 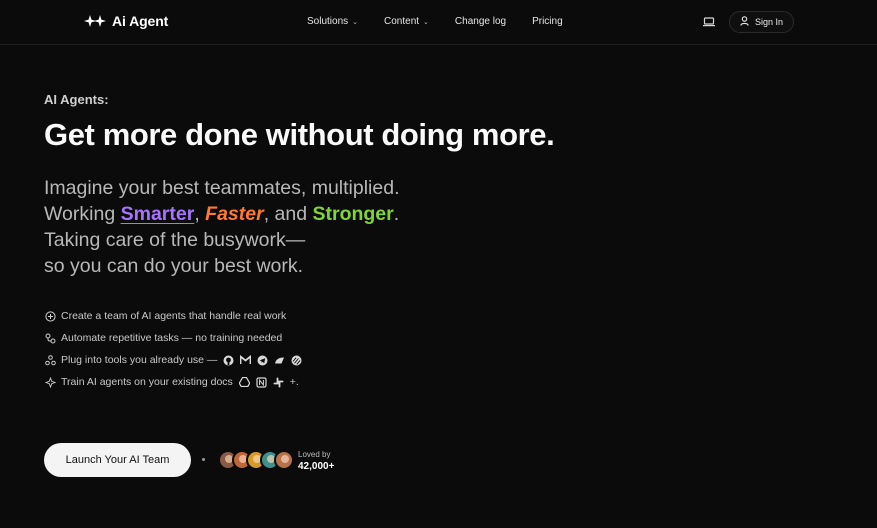 I want to click on telegram-icon, so click(x=262, y=360).